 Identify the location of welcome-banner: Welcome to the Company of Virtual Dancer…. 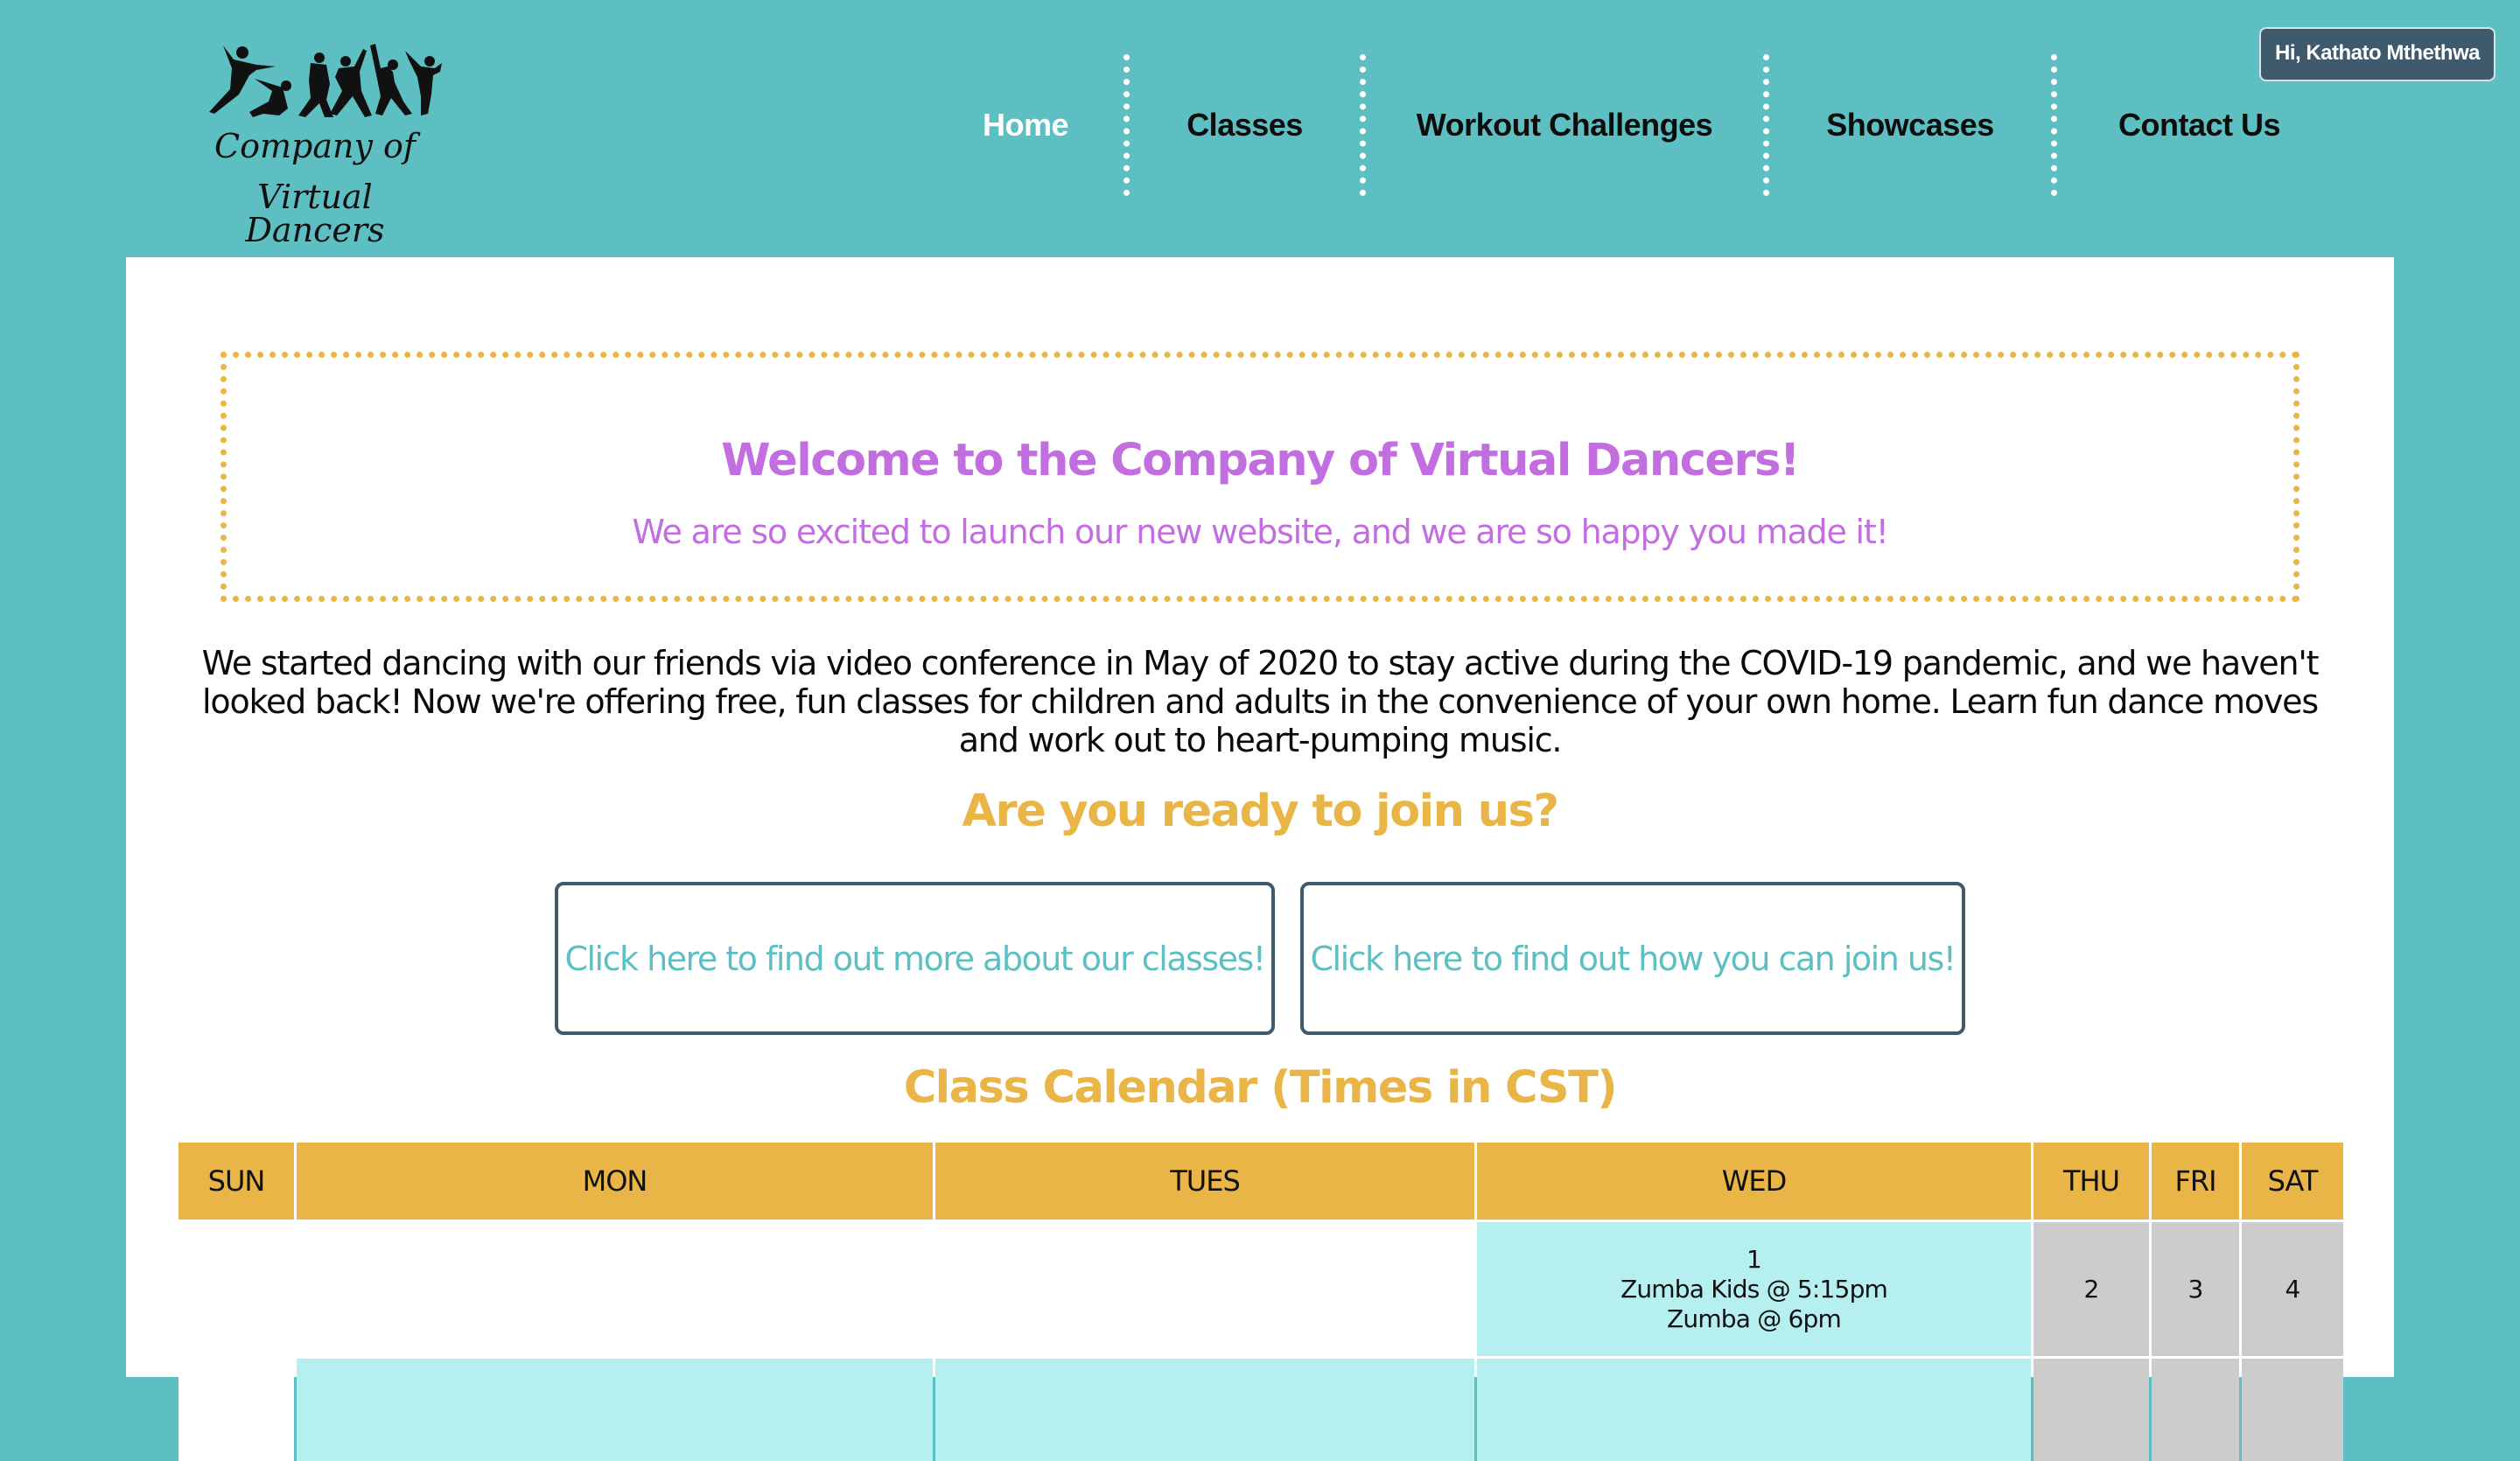
(1260, 477).